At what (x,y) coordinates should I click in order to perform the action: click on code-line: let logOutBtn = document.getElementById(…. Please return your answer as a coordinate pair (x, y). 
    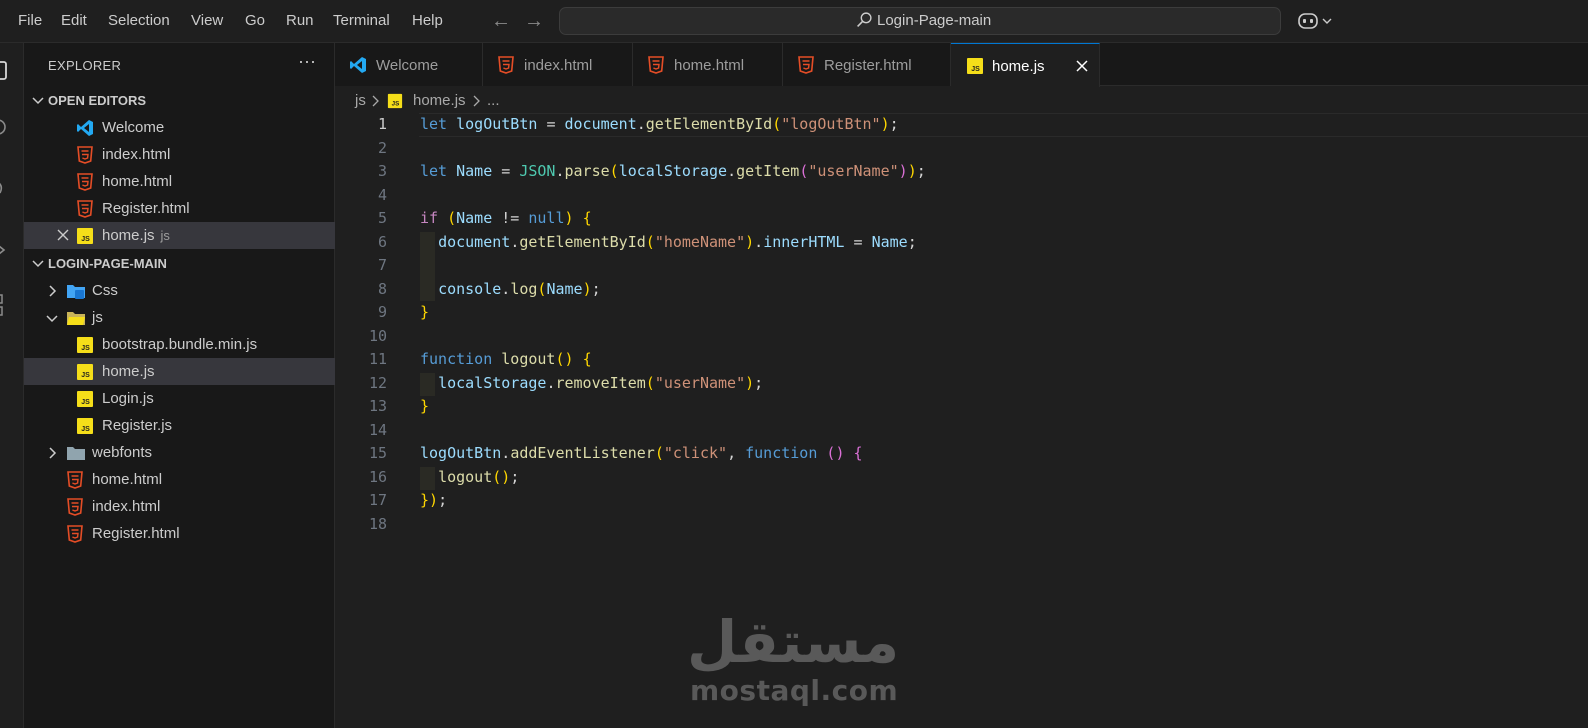
    Looking at the image, I should click on (659, 124).